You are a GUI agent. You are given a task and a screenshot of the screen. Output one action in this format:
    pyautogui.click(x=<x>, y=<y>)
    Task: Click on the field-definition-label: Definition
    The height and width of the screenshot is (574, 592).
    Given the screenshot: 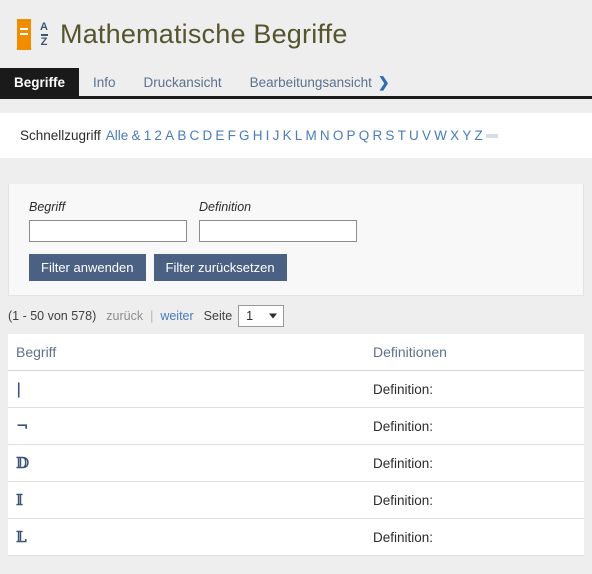 What is the action you would take?
    pyautogui.click(x=225, y=207)
    